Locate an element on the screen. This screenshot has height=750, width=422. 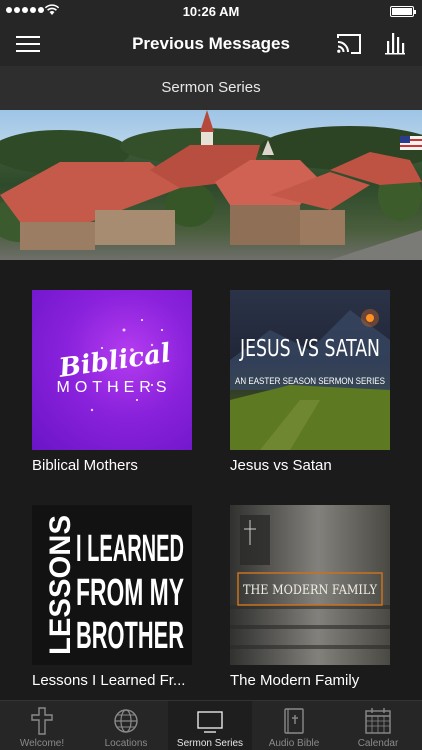
tab-label: Calendar is located at coordinates (378, 743).